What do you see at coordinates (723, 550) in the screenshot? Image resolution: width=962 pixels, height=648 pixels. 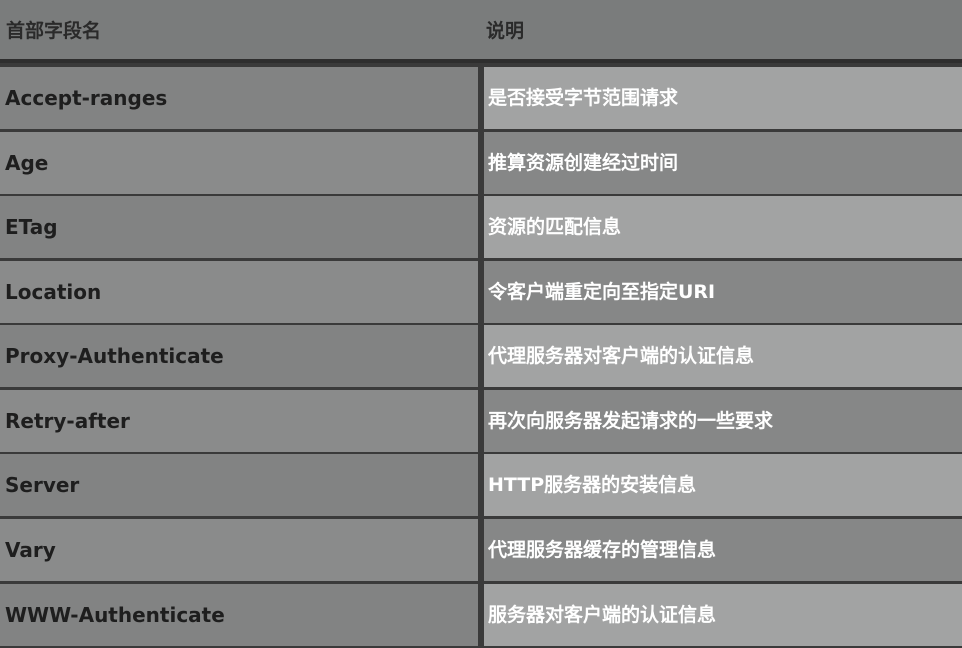 I see `description-cell: 代理服务器缓存的管理信息` at bounding box center [723, 550].